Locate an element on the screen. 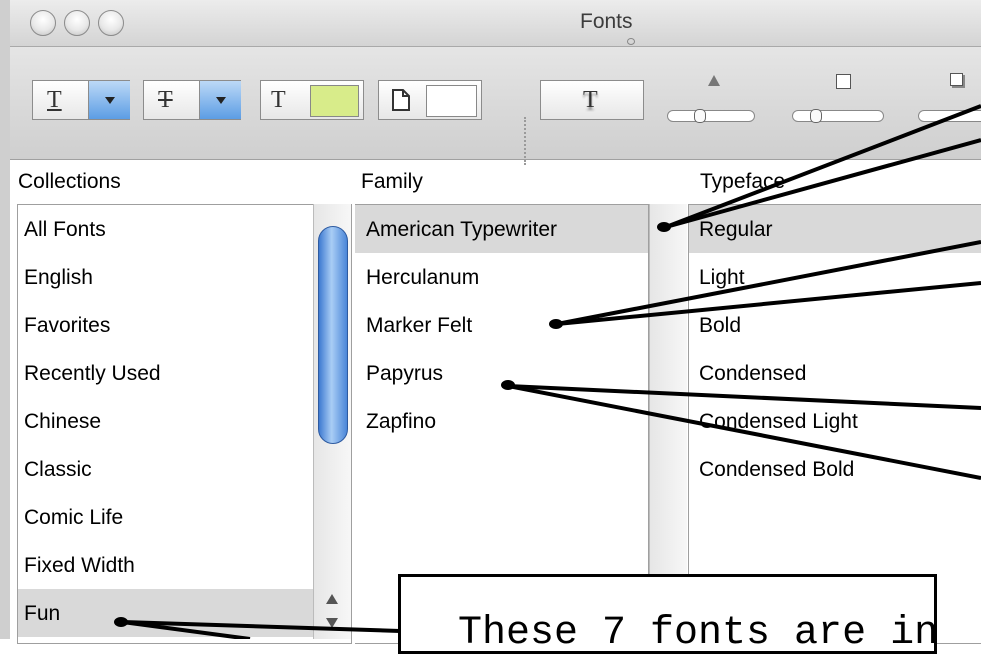 This screenshot has height=656, width=981. annotation-callout: These 7 fonts are in is located at coordinates (668, 615).